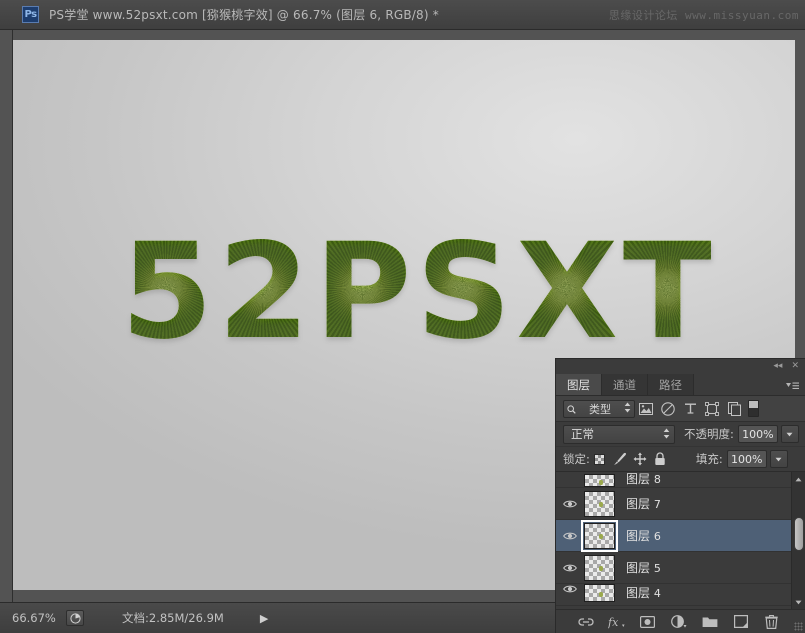 The image size is (805, 633). I want to click on filter-enable-toggle, so click(753, 408).